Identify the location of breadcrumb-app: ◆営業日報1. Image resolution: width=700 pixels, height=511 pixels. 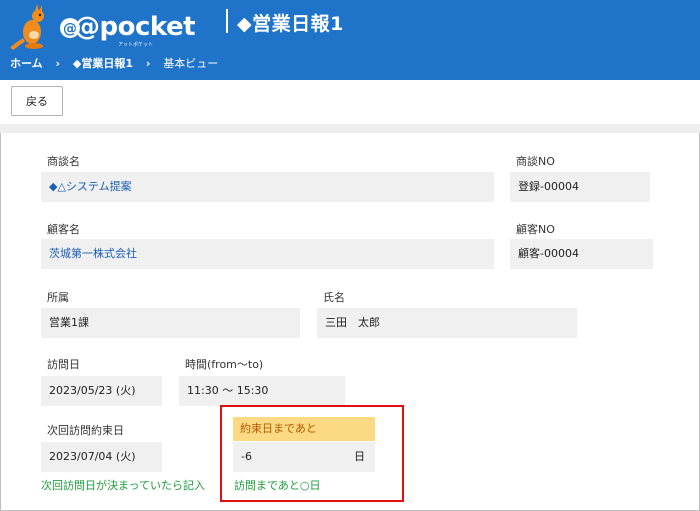
(103, 63).